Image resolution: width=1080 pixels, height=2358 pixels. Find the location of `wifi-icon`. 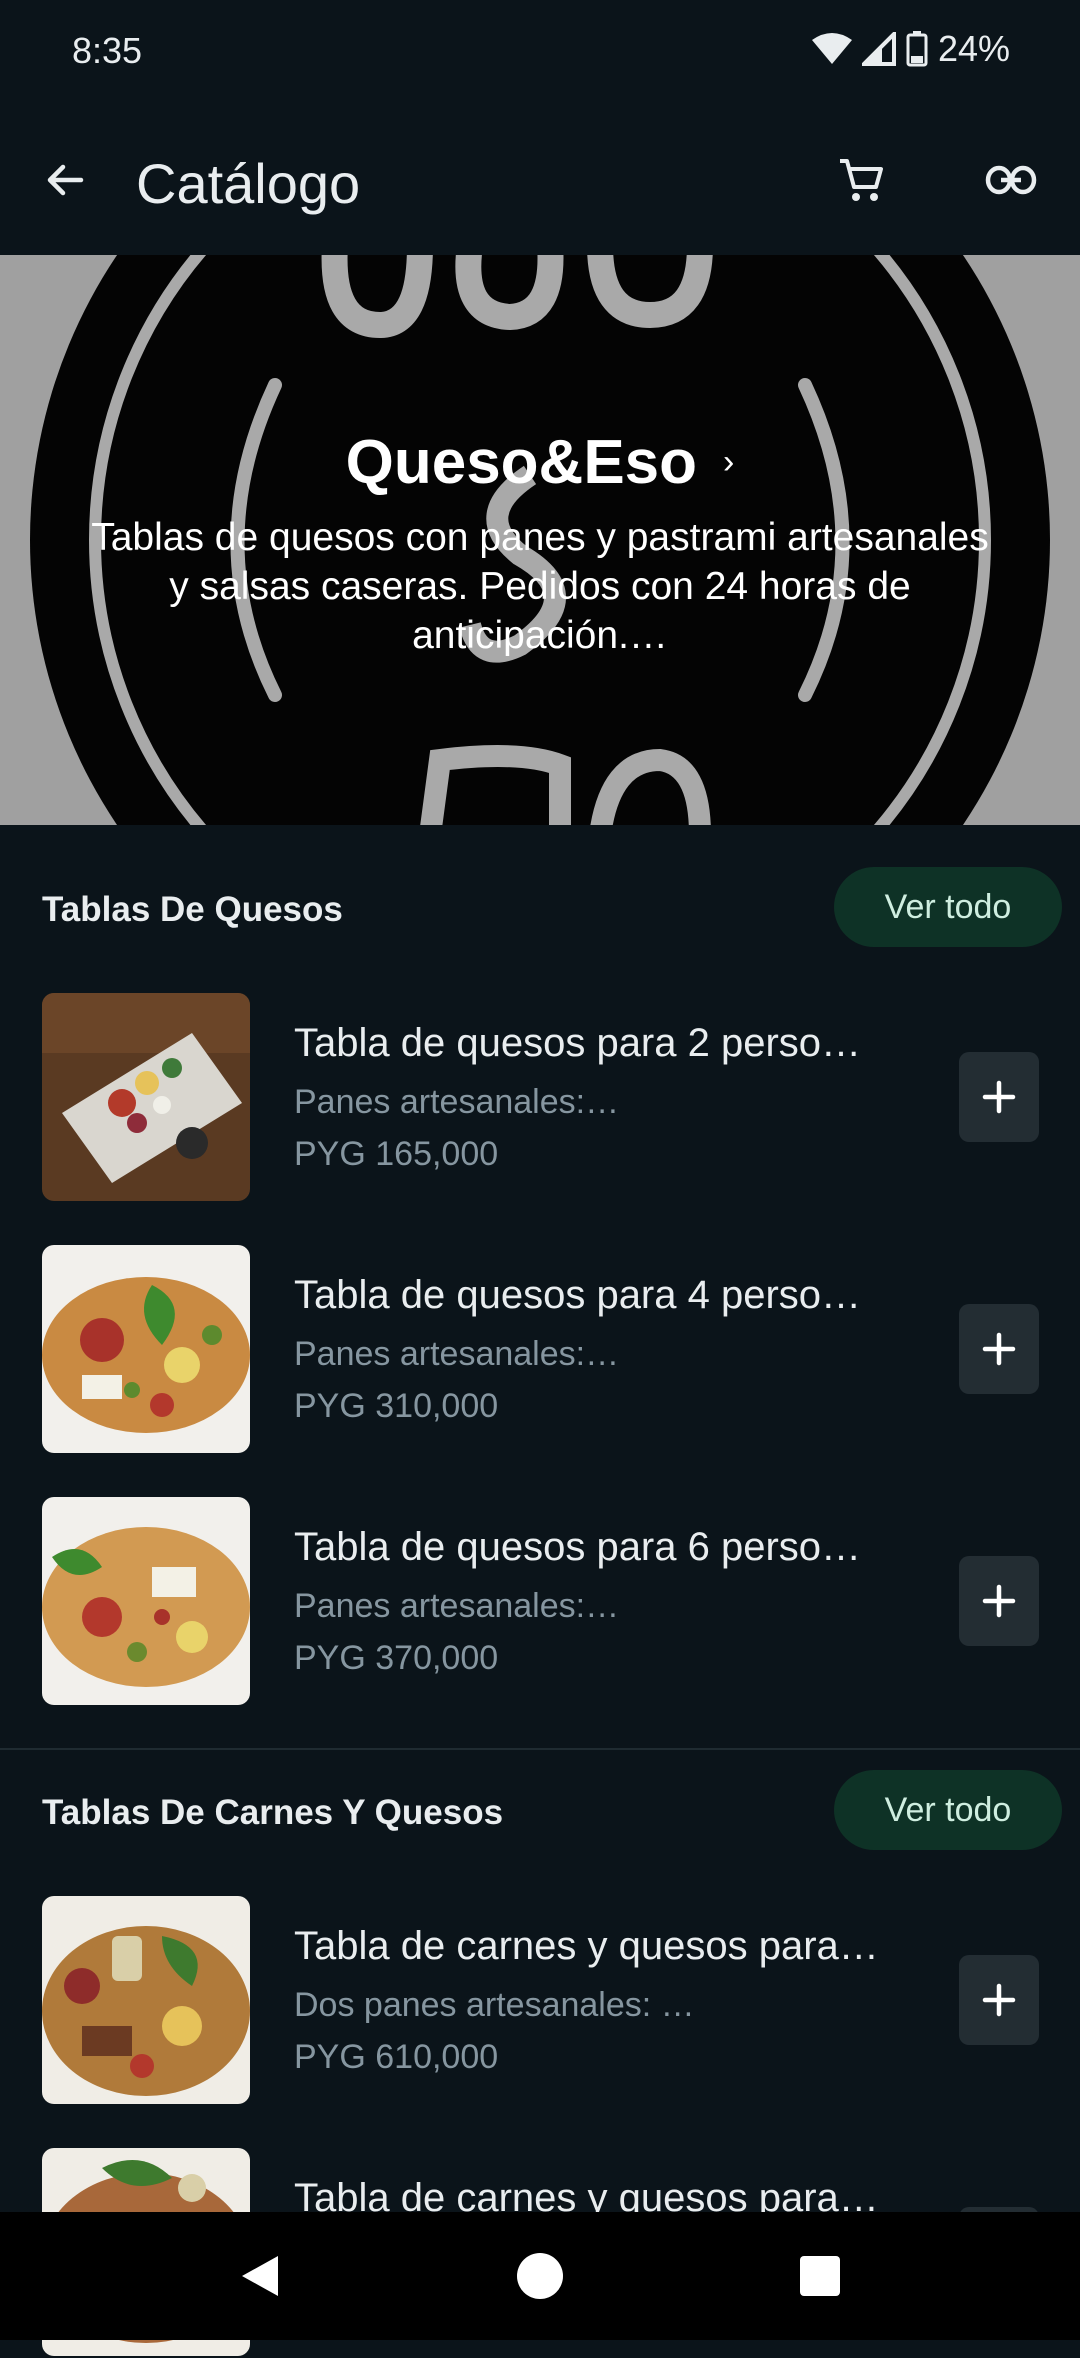

wifi-icon is located at coordinates (831, 48).